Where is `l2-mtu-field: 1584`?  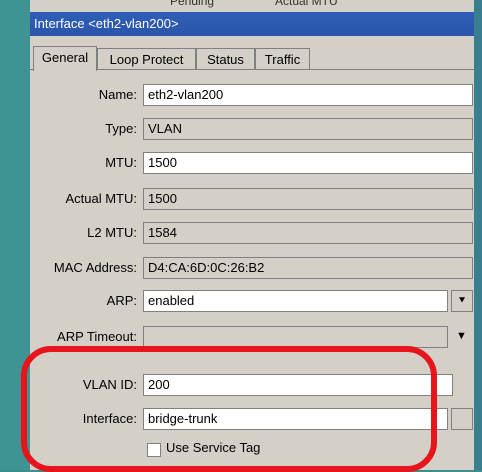 l2-mtu-field: 1584 is located at coordinates (308, 233).